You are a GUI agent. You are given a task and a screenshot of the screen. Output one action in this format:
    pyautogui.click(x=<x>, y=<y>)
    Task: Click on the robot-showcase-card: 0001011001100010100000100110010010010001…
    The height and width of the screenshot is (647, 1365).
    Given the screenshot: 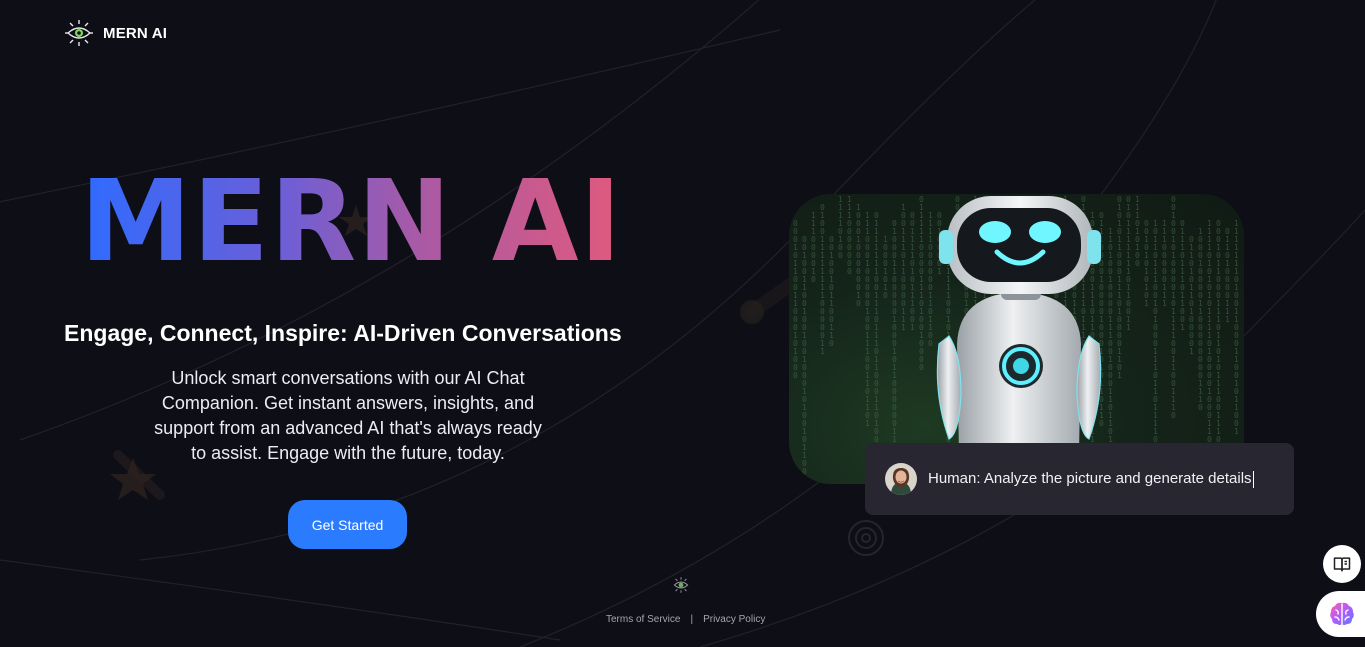 What is the action you would take?
    pyautogui.click(x=1016, y=339)
    